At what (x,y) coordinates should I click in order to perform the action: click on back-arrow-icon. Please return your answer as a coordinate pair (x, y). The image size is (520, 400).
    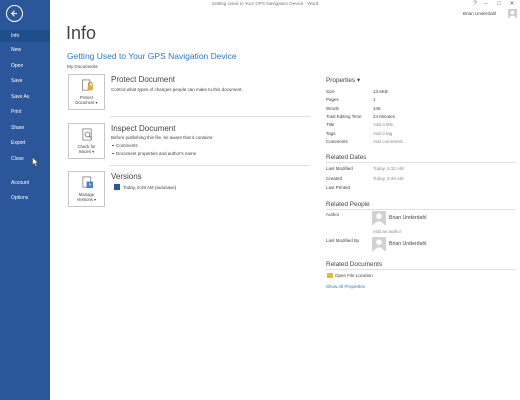
    Looking at the image, I should click on (14, 13).